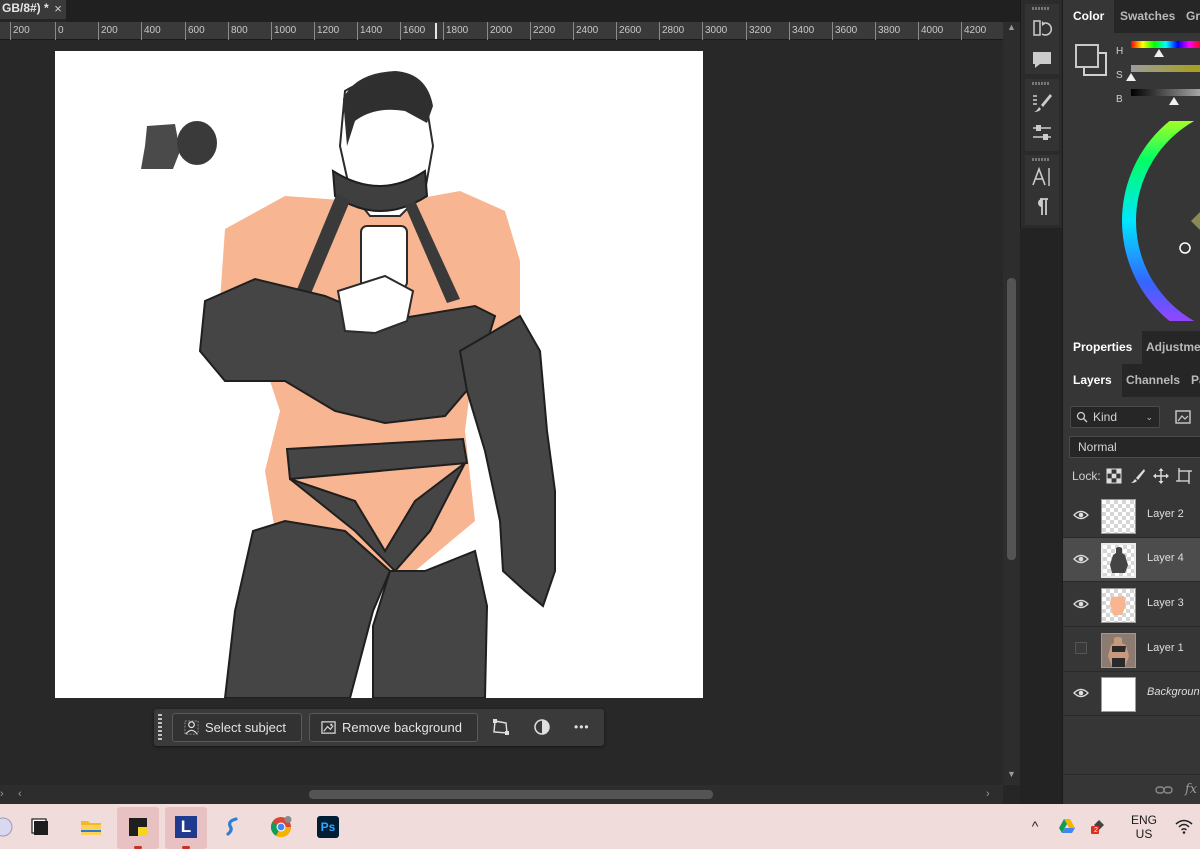  I want to click on character-icon, so click(1042, 177).